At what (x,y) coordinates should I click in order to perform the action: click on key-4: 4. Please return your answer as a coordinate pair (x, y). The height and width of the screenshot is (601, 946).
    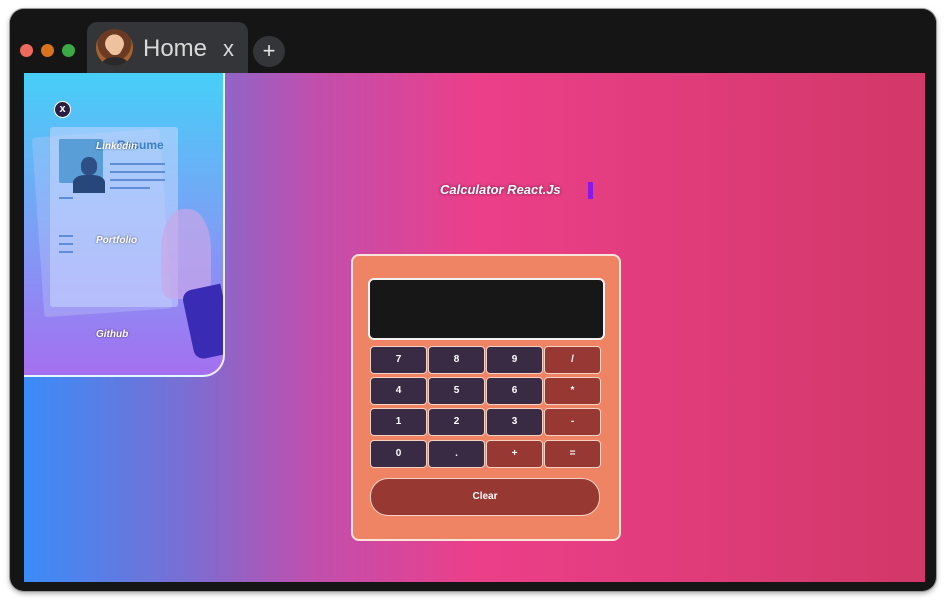
    Looking at the image, I should click on (398, 391).